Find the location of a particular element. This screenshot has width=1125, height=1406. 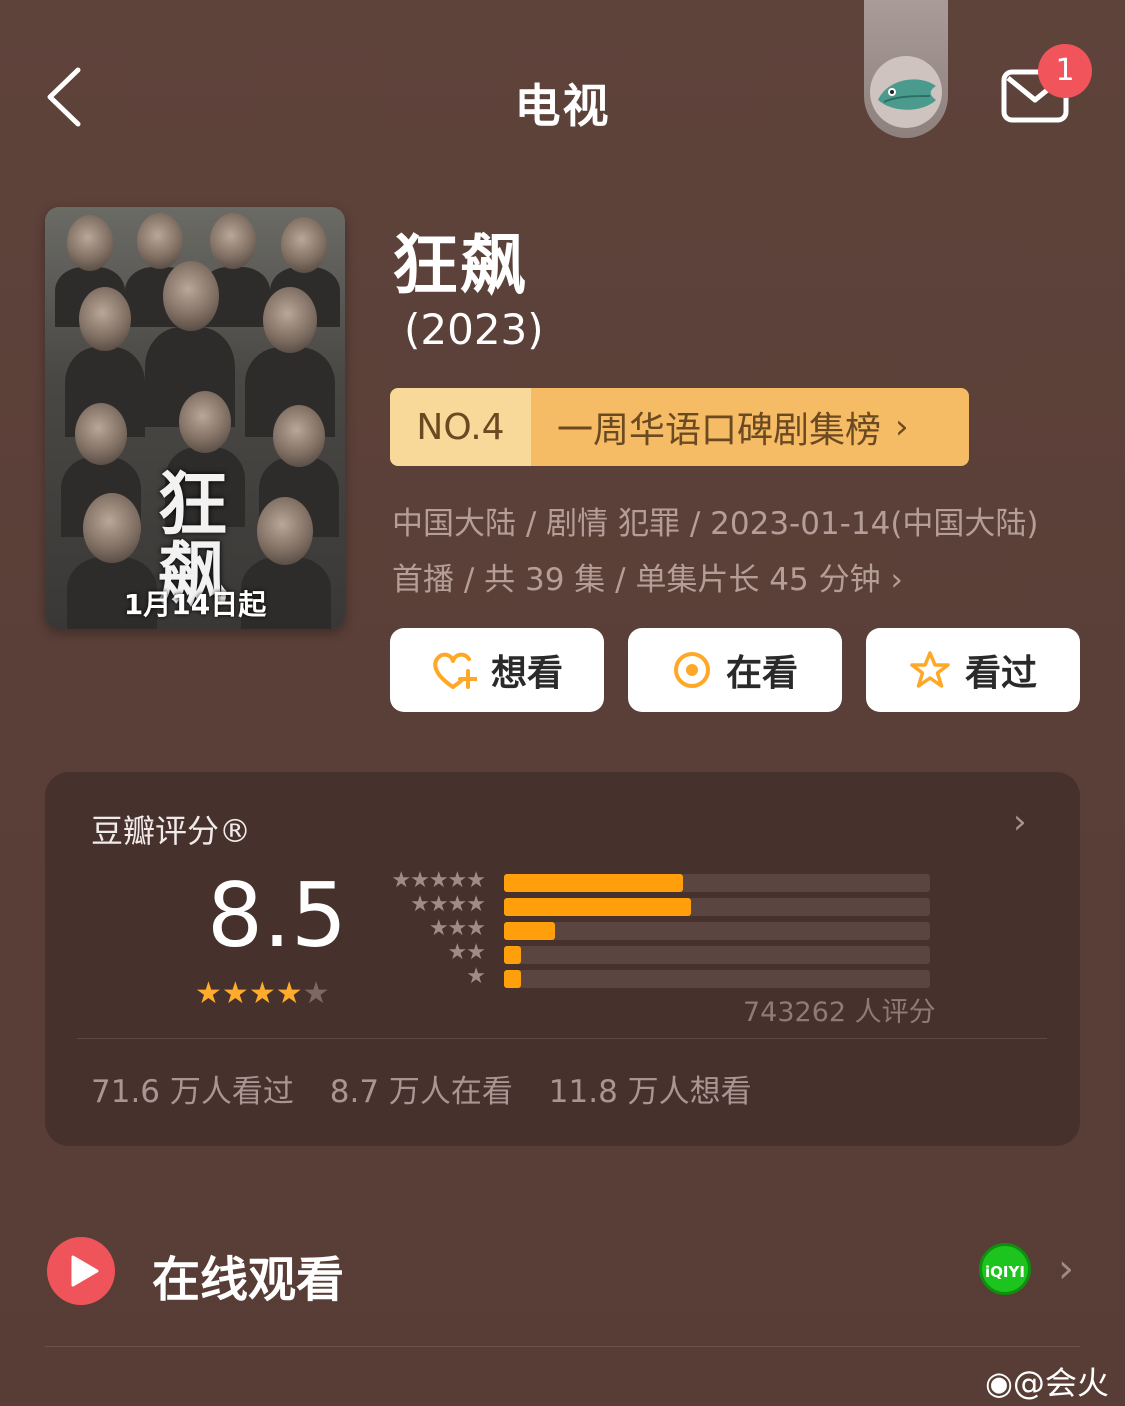

star-icon is located at coordinates (930, 669).